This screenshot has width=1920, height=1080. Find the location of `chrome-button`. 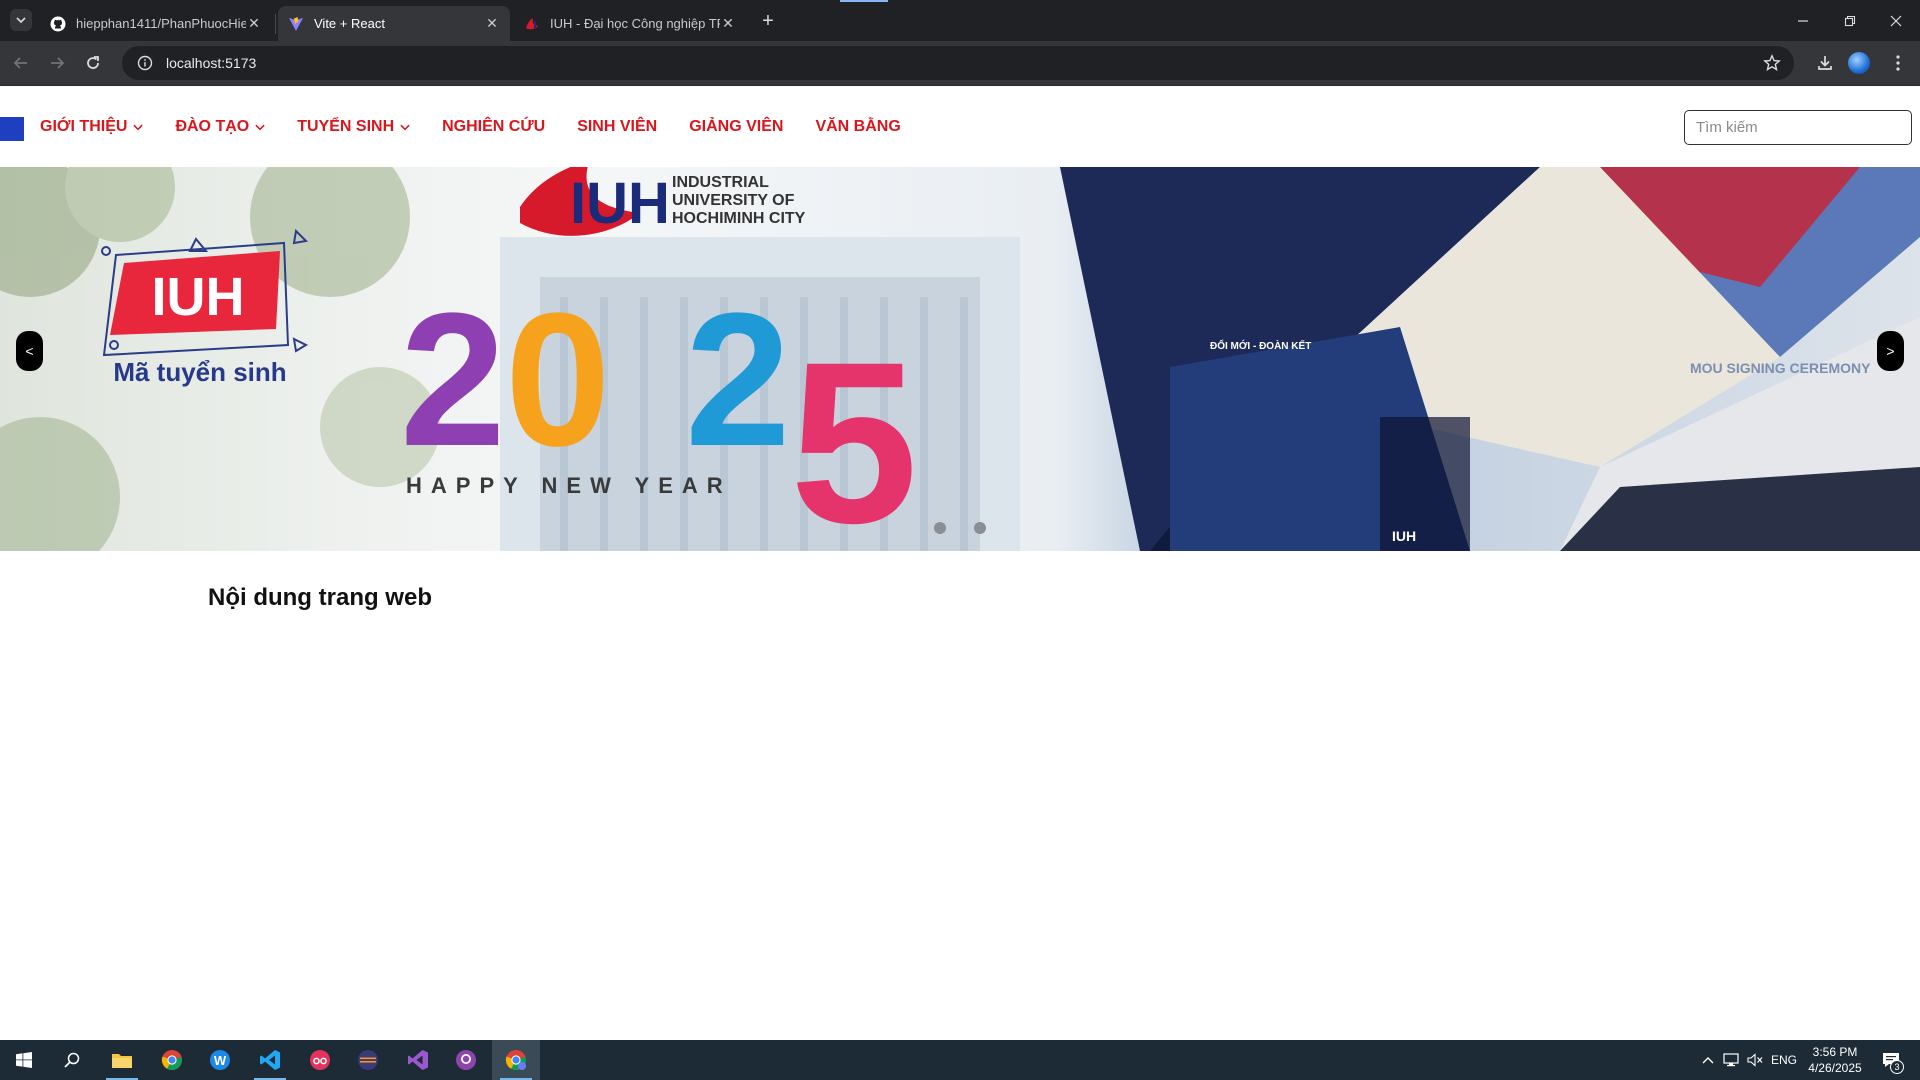

chrome-button is located at coordinates (172, 1060).